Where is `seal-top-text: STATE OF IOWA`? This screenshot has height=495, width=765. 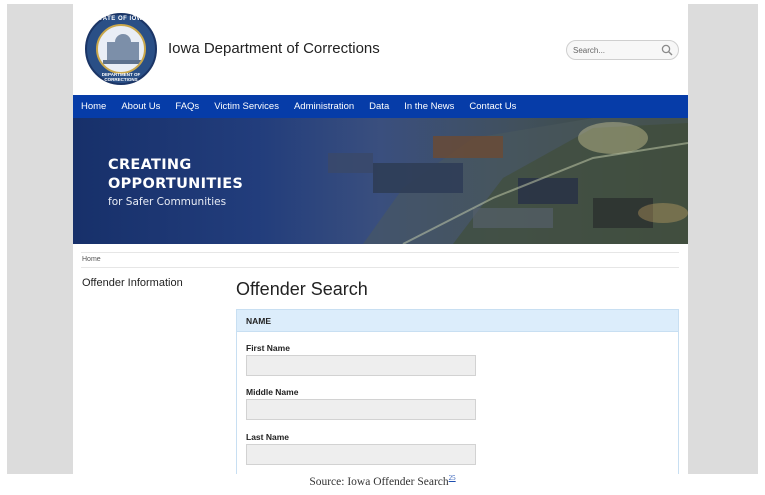
seal-top-text: STATE OF IOWA is located at coordinates (121, 19).